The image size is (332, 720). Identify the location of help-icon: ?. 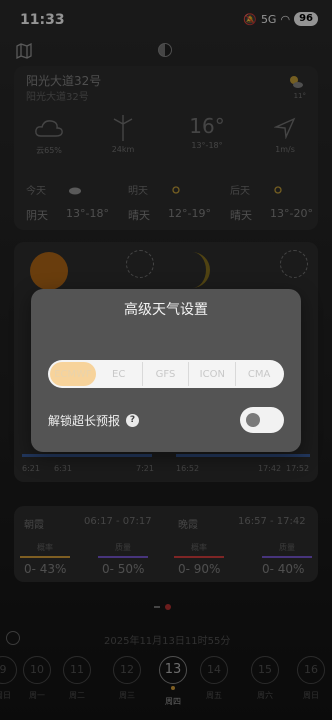
(133, 420).